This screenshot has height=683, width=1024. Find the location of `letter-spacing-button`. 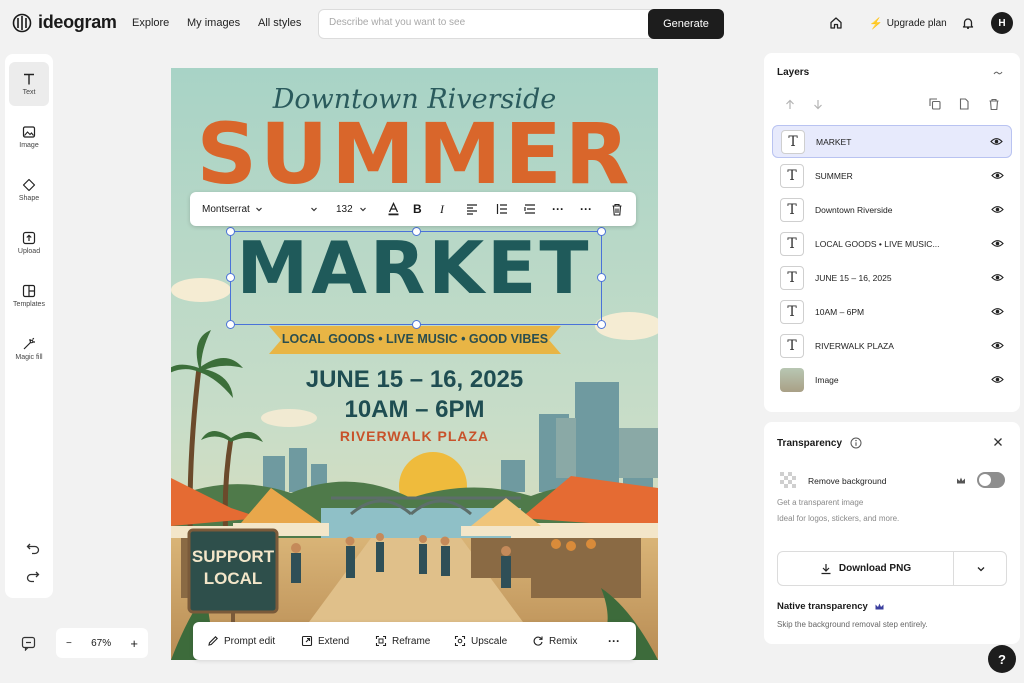

letter-spacing-button is located at coordinates (530, 209).